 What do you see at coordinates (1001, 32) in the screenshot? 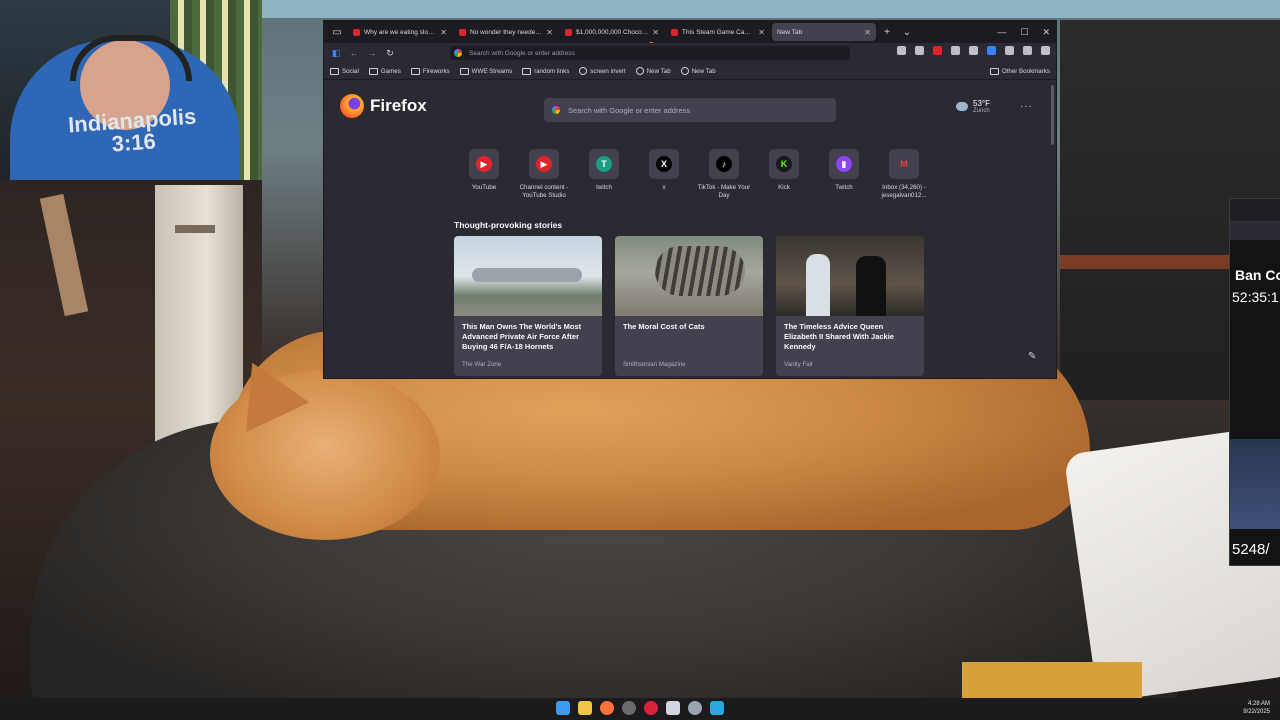
I see `minimize-icon: —` at bounding box center [1001, 32].